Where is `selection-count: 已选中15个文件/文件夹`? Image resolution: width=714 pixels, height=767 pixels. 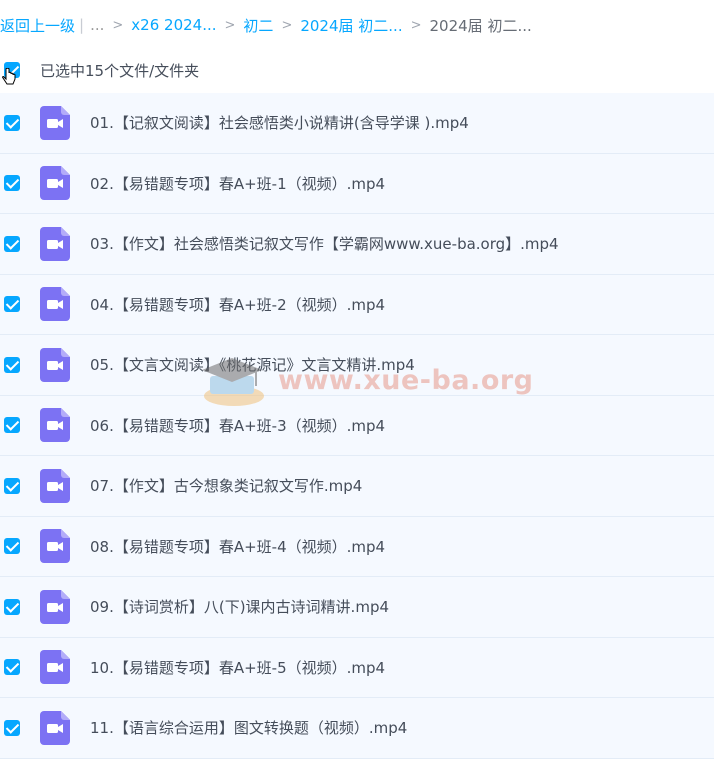 selection-count: 已选中15个文件/文件夹 is located at coordinates (120, 70).